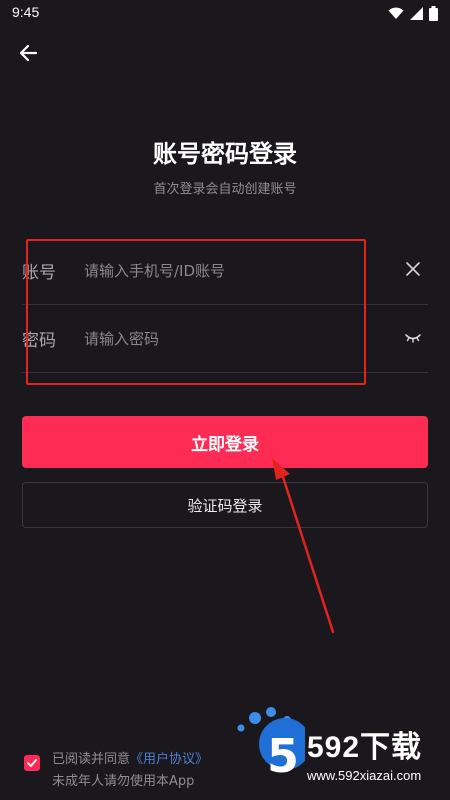 The image size is (450, 800). I want to click on watermark-url: www.592xiazai.com, so click(364, 775).